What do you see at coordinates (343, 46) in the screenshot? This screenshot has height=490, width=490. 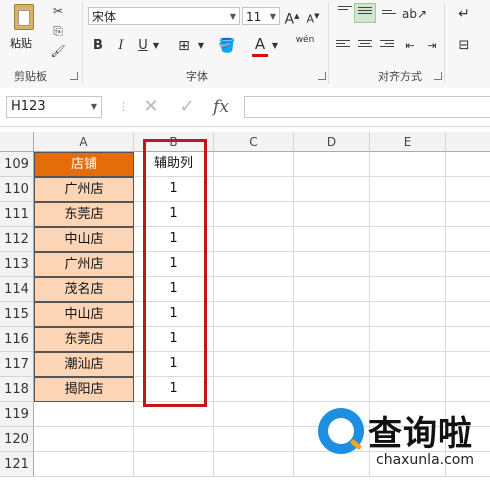 I see `align-left-icon` at bounding box center [343, 46].